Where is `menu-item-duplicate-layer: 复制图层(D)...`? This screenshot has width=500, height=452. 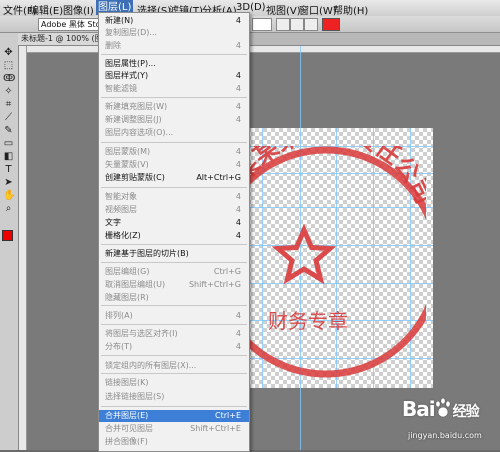
menu-item-duplicate-layer: 复制图层(D)... is located at coordinates (174, 33).